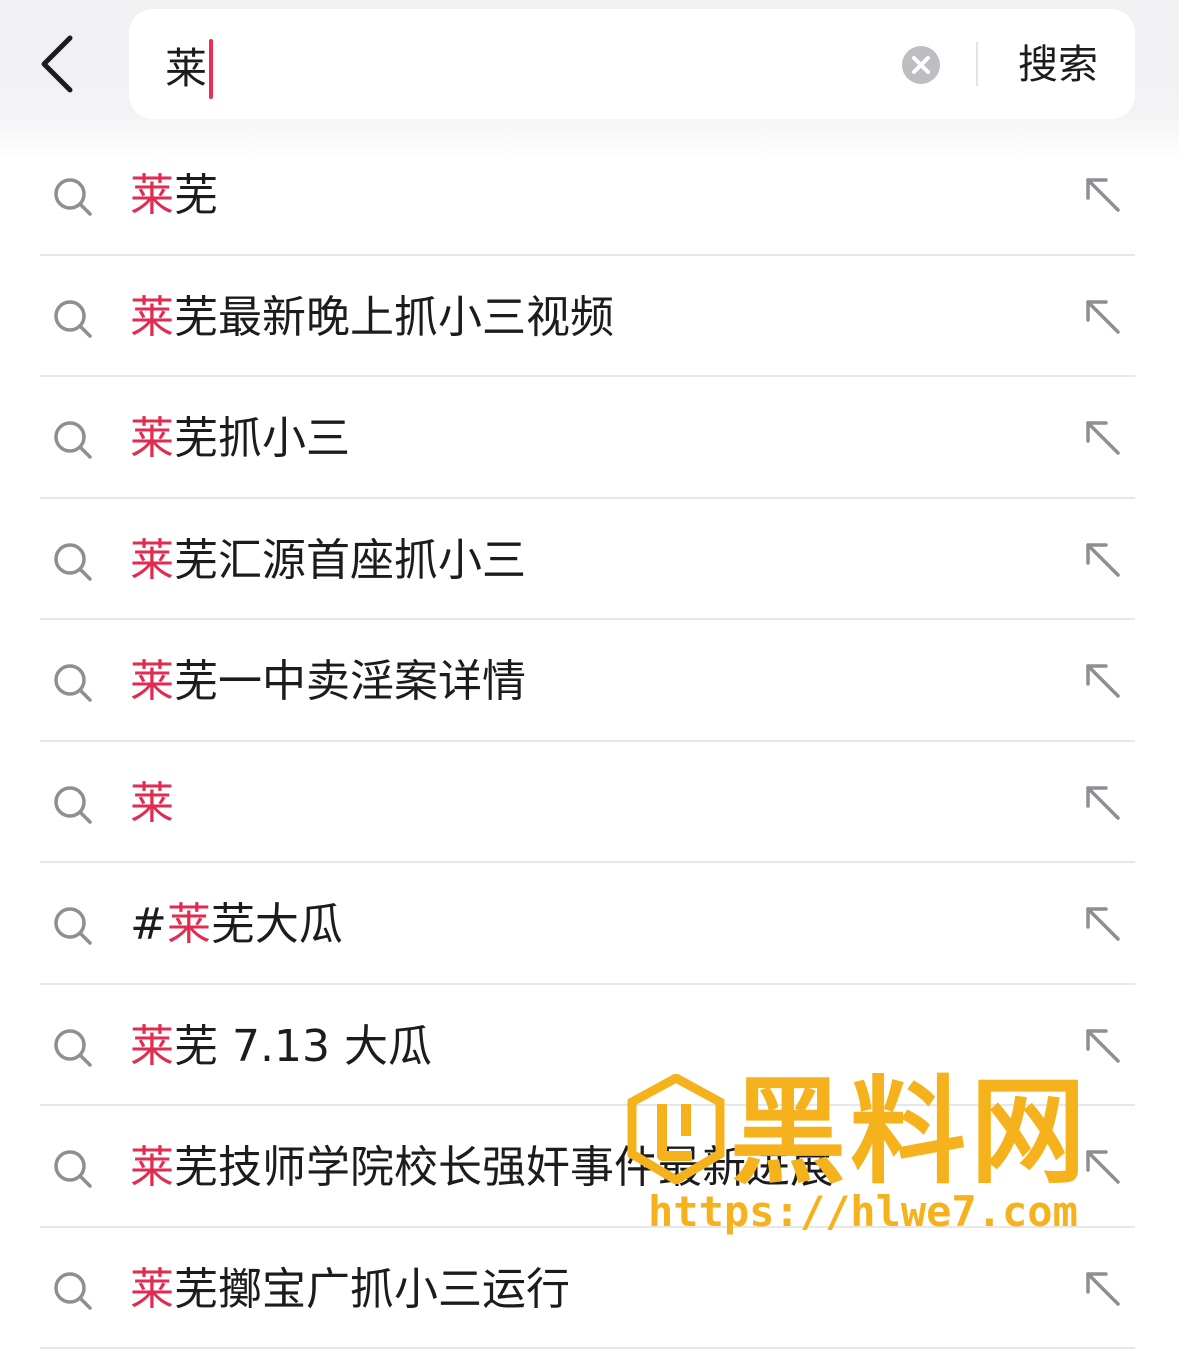 Image resolution: width=1179 pixels, height=1349 pixels. What do you see at coordinates (303, 1046) in the screenshot?
I see `suggestion-rest: 芜 7.13 大瓜` at bounding box center [303, 1046].